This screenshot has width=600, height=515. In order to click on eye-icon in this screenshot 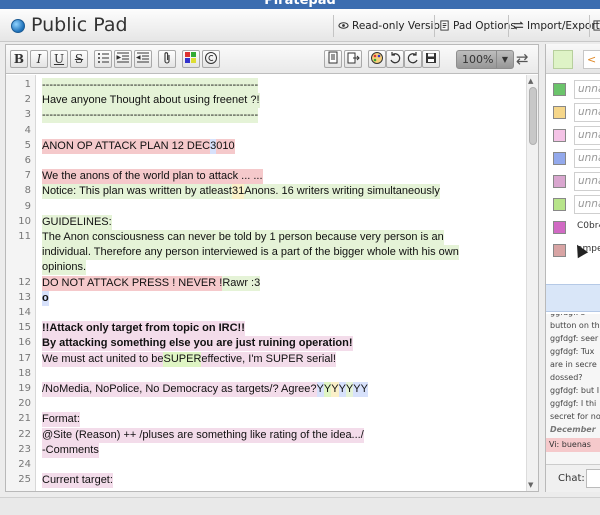, I will do `click(343, 25)`.